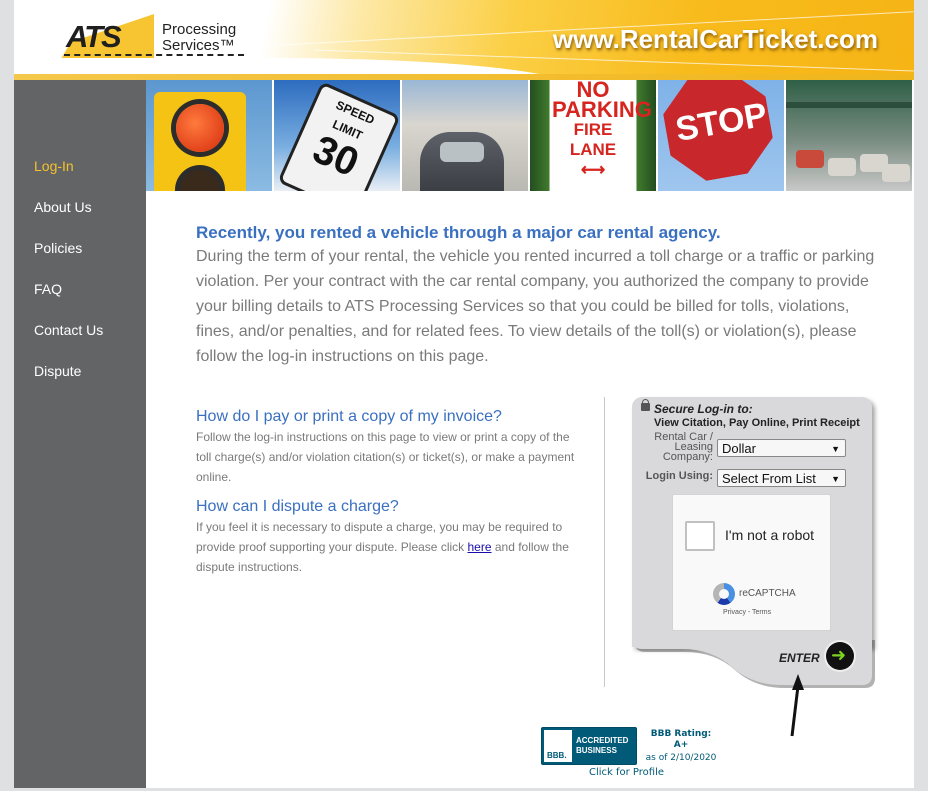 The image size is (928, 791). I want to click on recaptcha-brand: reCAPTCHA, so click(767, 593).